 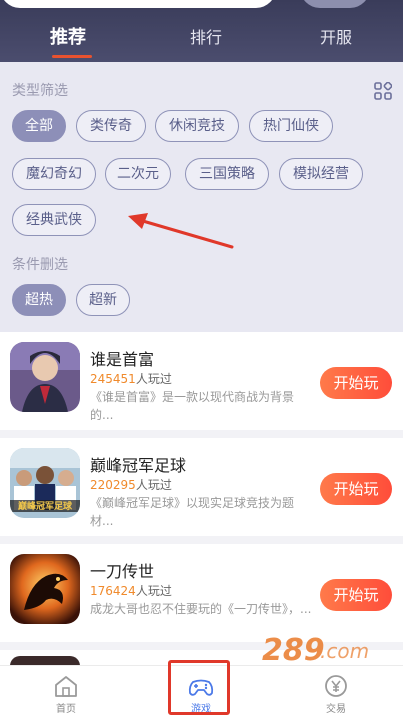 What do you see at coordinates (45, 377) in the screenshot?
I see `game-1-icon` at bounding box center [45, 377].